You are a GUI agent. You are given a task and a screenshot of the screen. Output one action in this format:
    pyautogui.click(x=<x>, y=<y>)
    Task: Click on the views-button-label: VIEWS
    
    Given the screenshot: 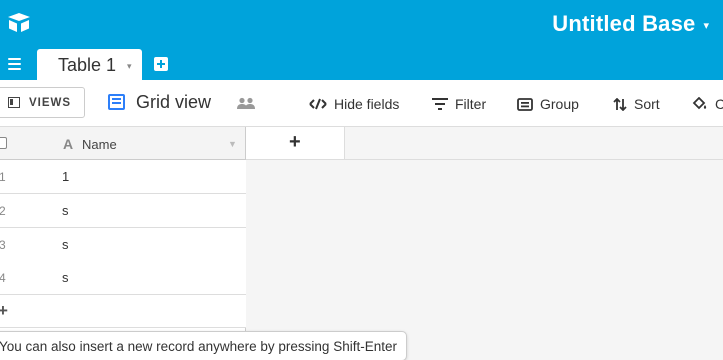 What is the action you would take?
    pyautogui.click(x=50, y=102)
    